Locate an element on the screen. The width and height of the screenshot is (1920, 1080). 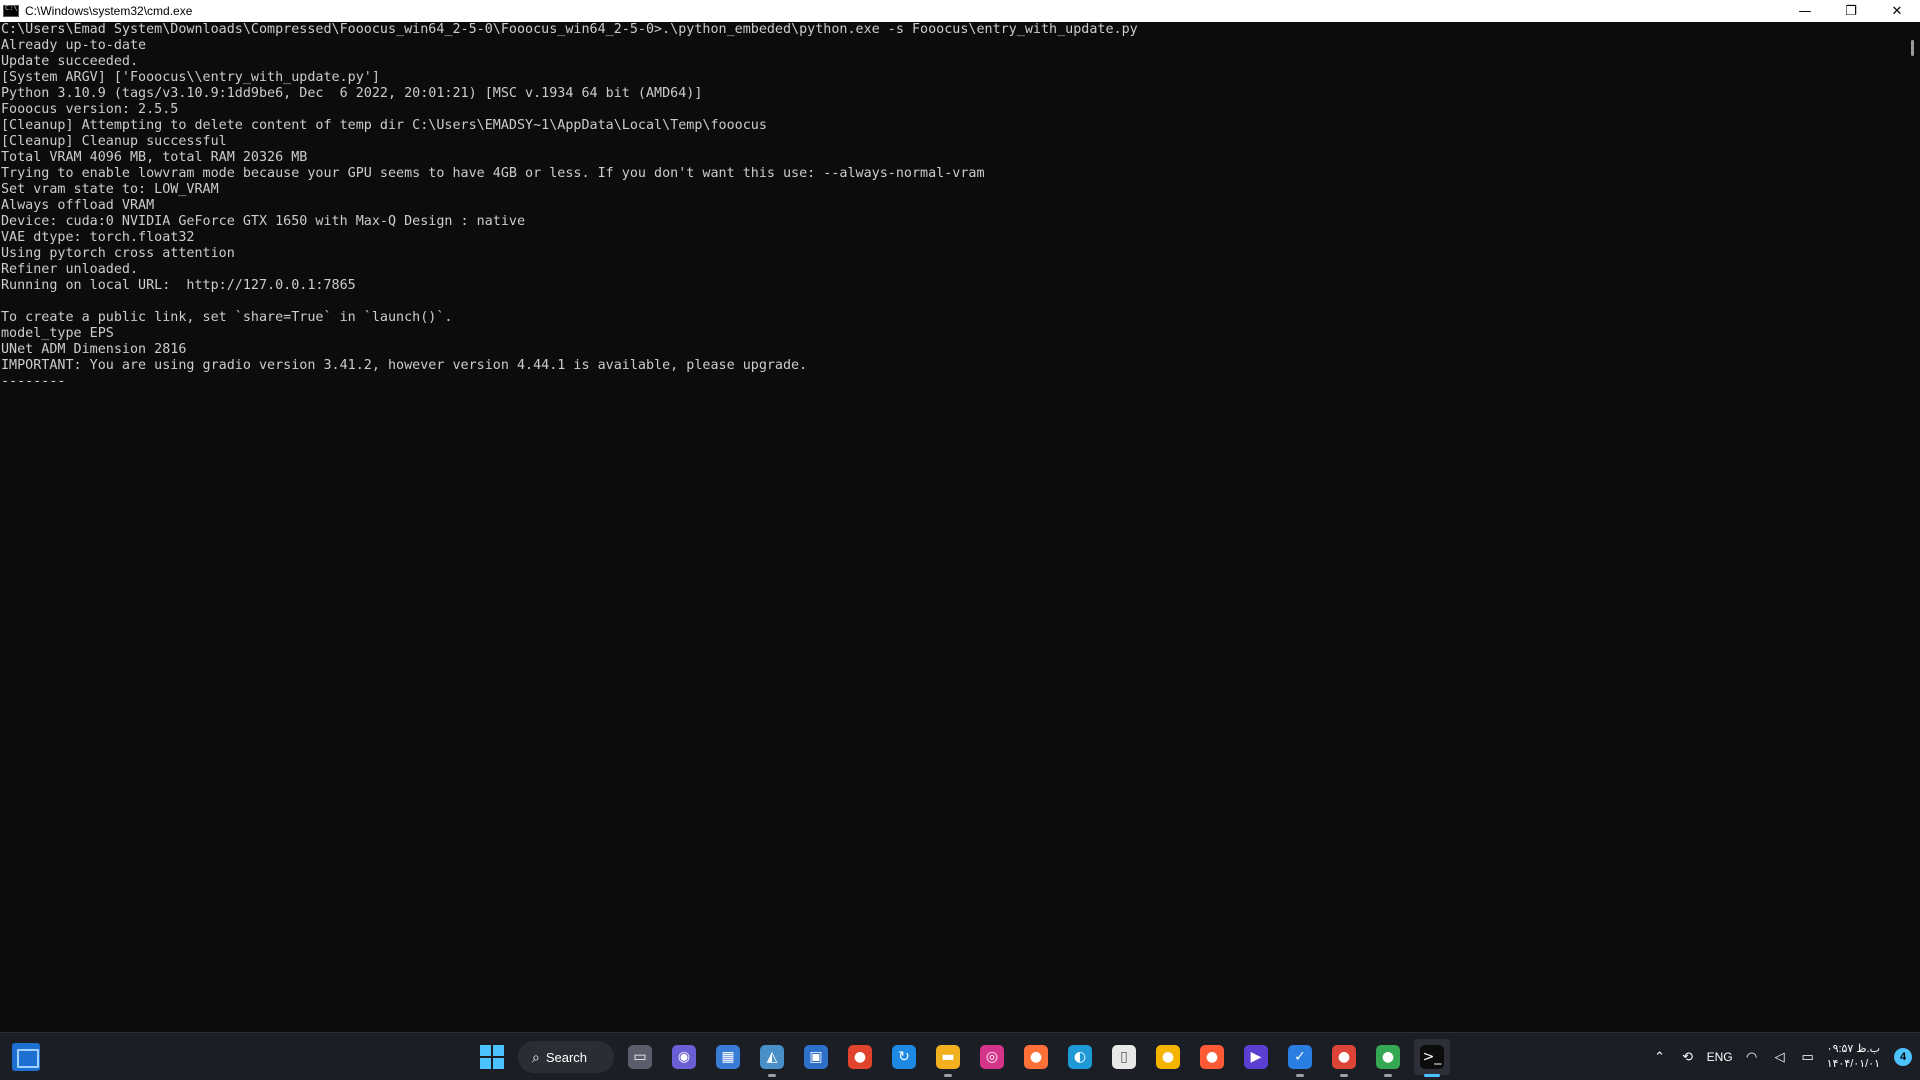
file-explorer-icon: ▬ is located at coordinates (948, 1057).